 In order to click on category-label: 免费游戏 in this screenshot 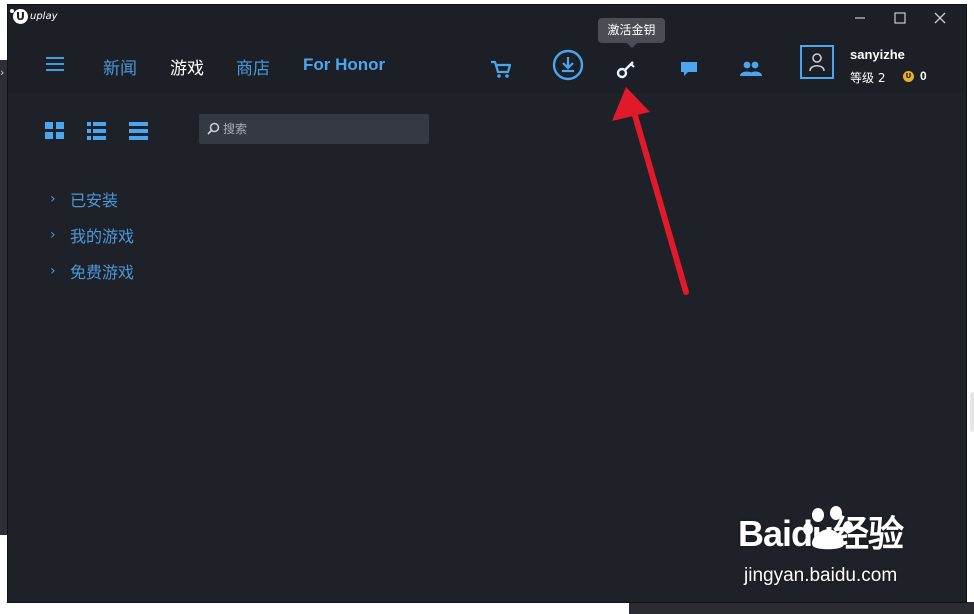, I will do `click(102, 272)`.